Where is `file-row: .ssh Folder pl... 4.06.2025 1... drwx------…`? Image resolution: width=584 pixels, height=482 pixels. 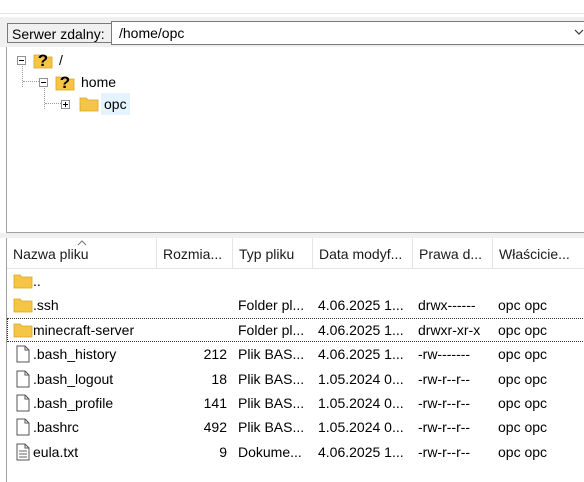 file-row: .ssh Folder pl... 4.06.2025 1... drwx------… is located at coordinates (295, 305).